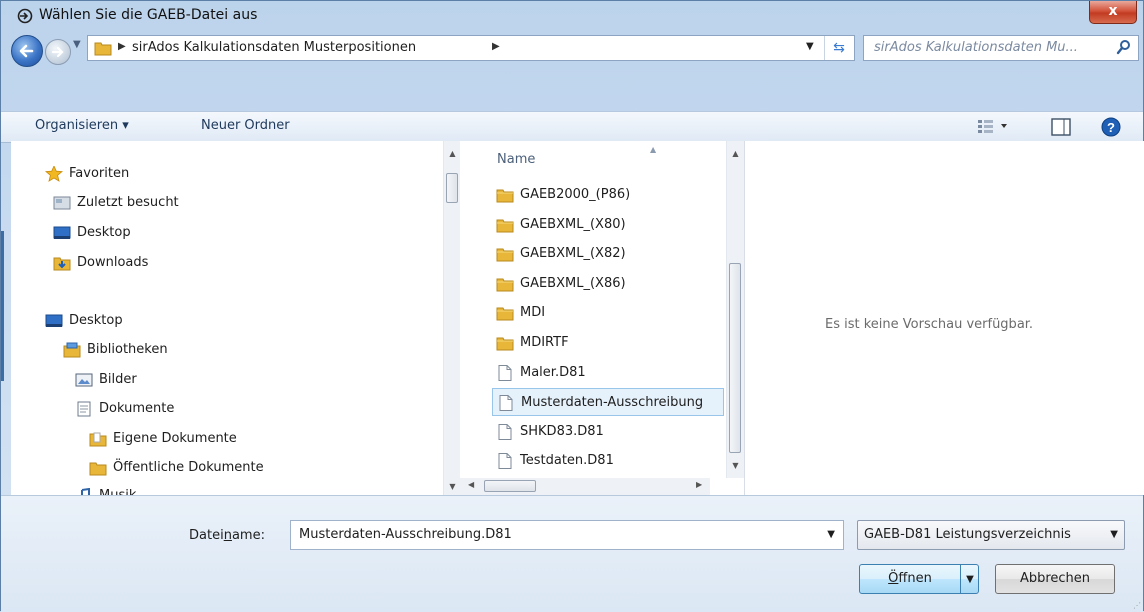 The height and width of the screenshot is (612, 1144). Describe the element at coordinates (245, 125) in the screenshot. I see `new-folder-button: Neuer Ordner` at that location.